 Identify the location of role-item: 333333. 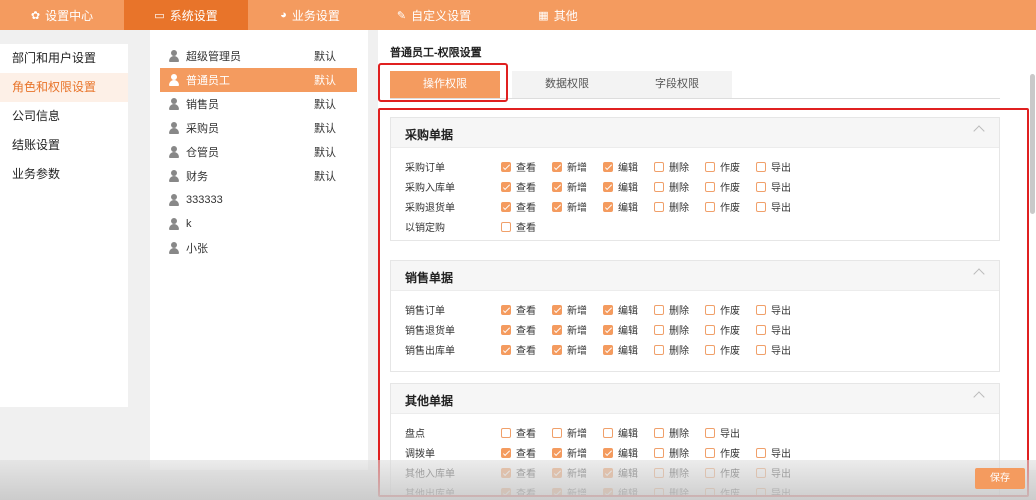
(258, 200).